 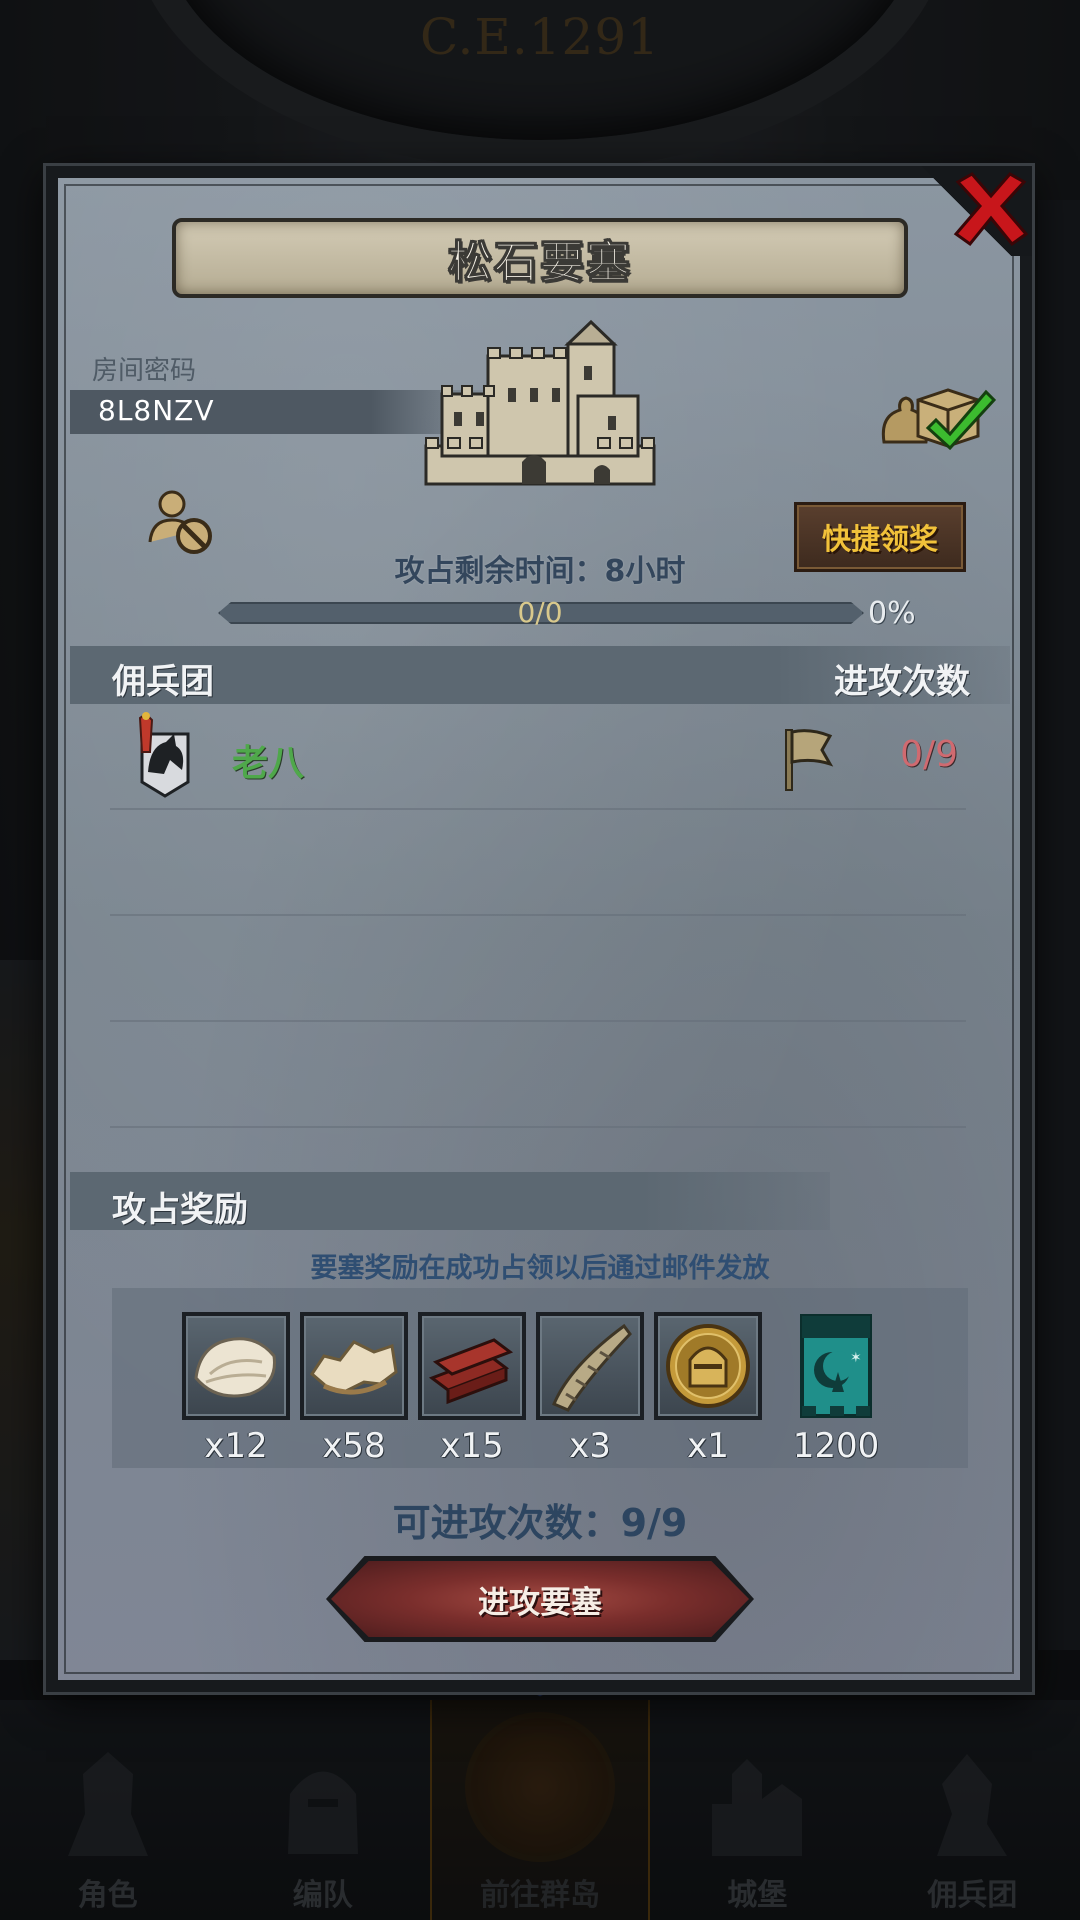 I want to click on guild-wolf-badge-icon, so click(x=164, y=755).